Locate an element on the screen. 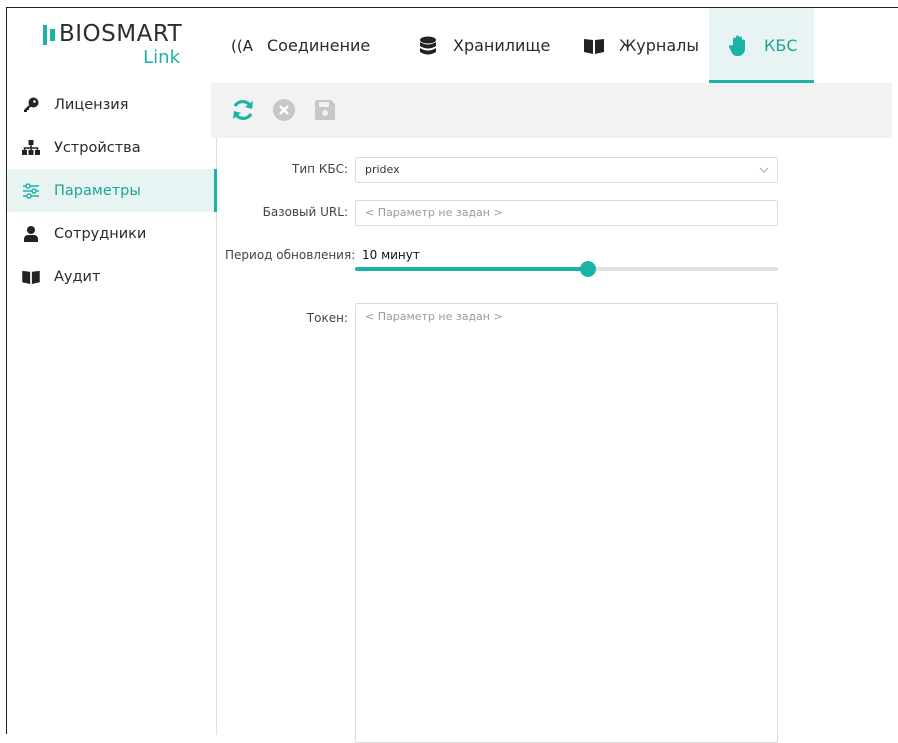 This screenshot has height=743, width=898. period-slider-fill is located at coordinates (471, 269).